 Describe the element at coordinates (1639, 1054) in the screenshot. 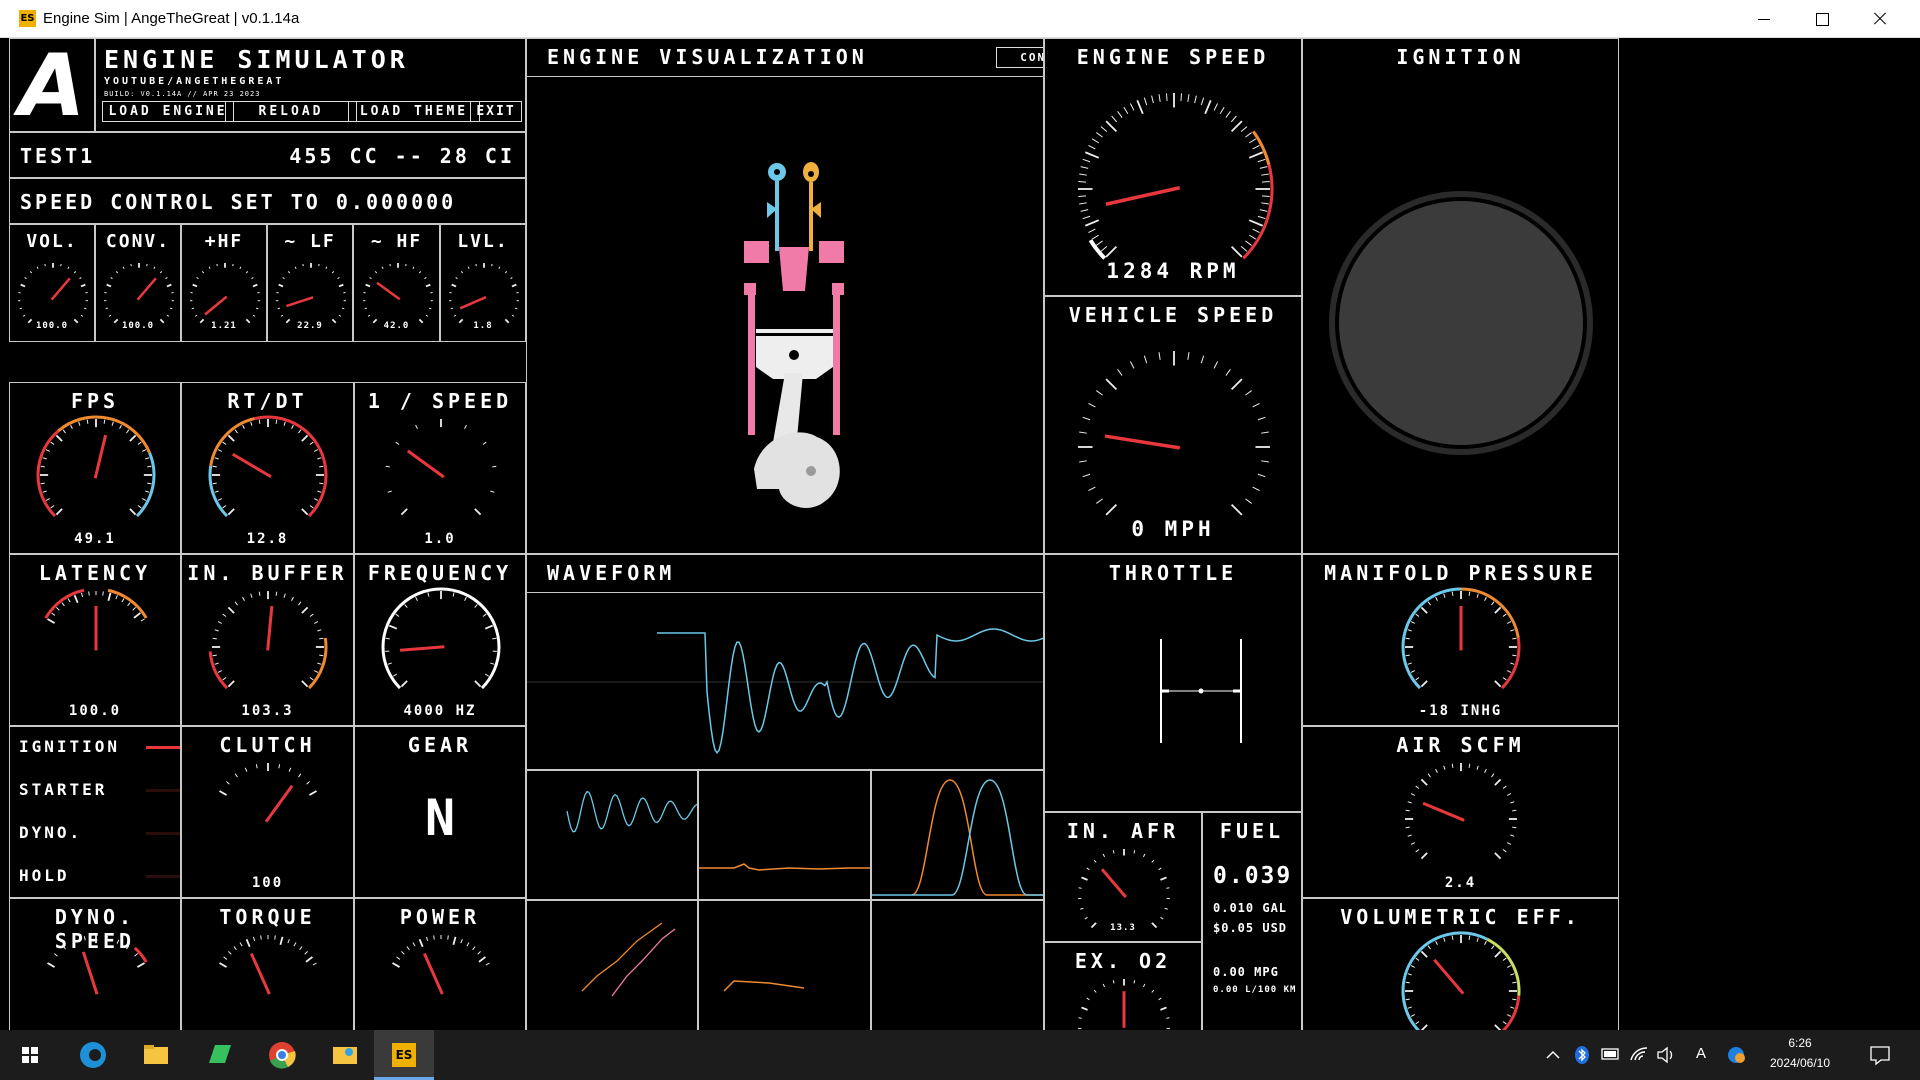

I see `wifi-icon` at that location.